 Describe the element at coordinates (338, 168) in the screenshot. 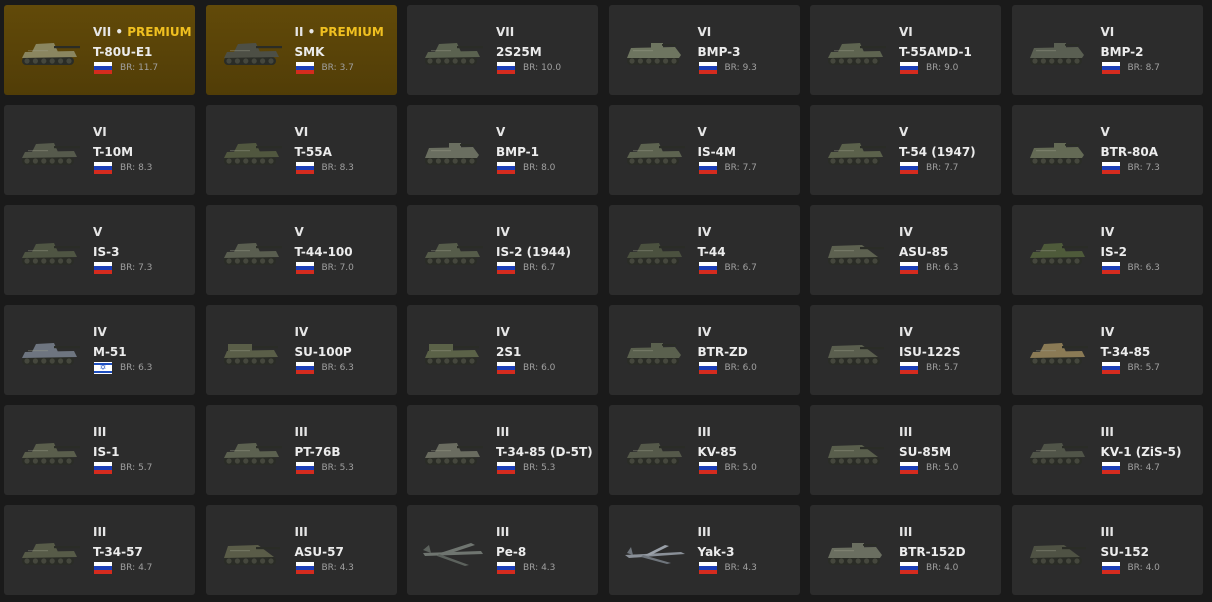

I see `battle-rating: BR: 8.3` at that location.